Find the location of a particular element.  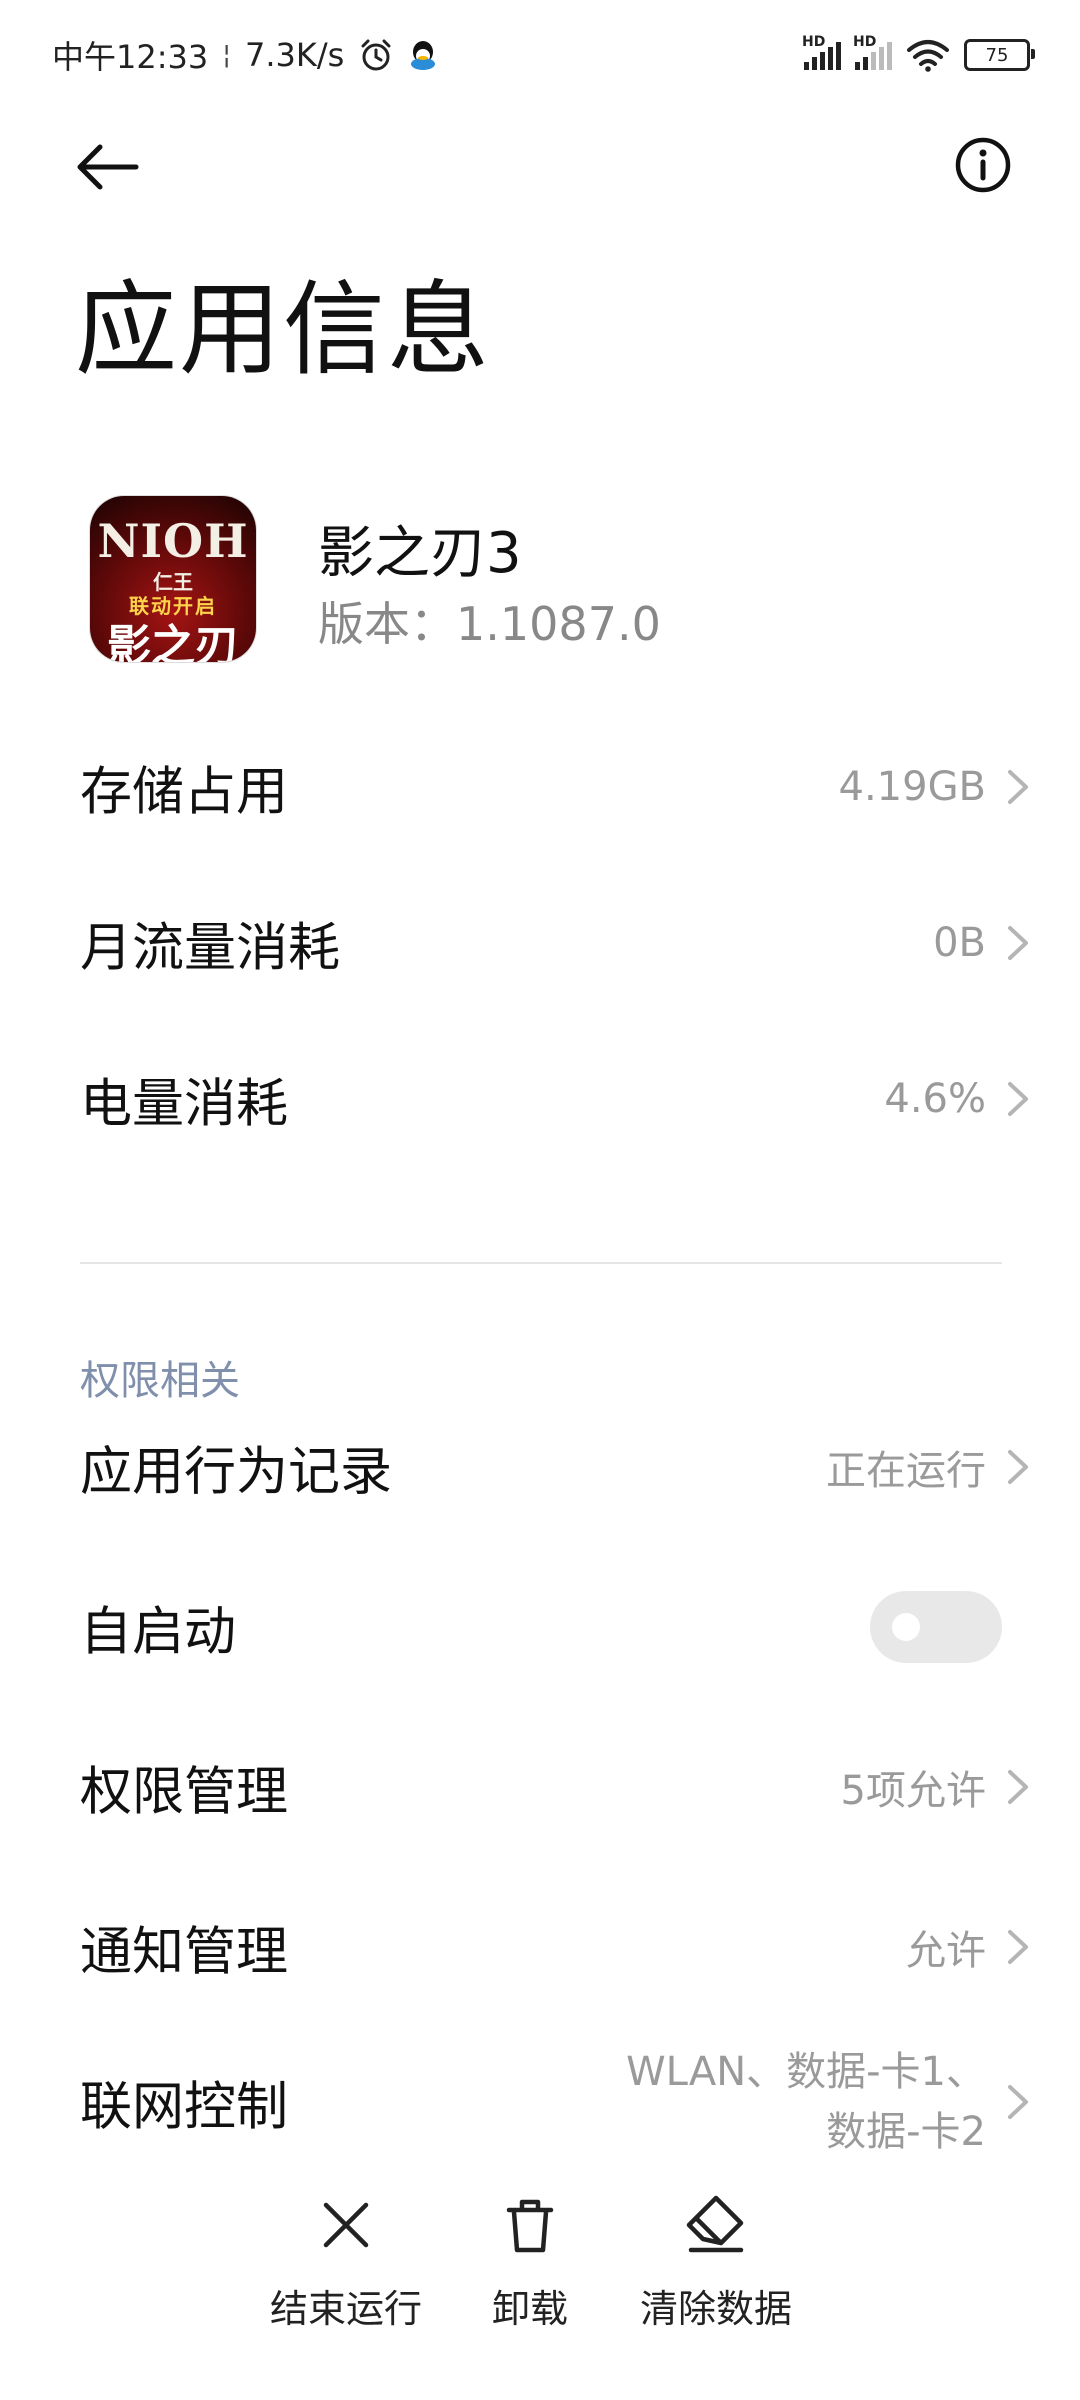

force-stop-label: 结束运行 is located at coordinates (346, 2309).